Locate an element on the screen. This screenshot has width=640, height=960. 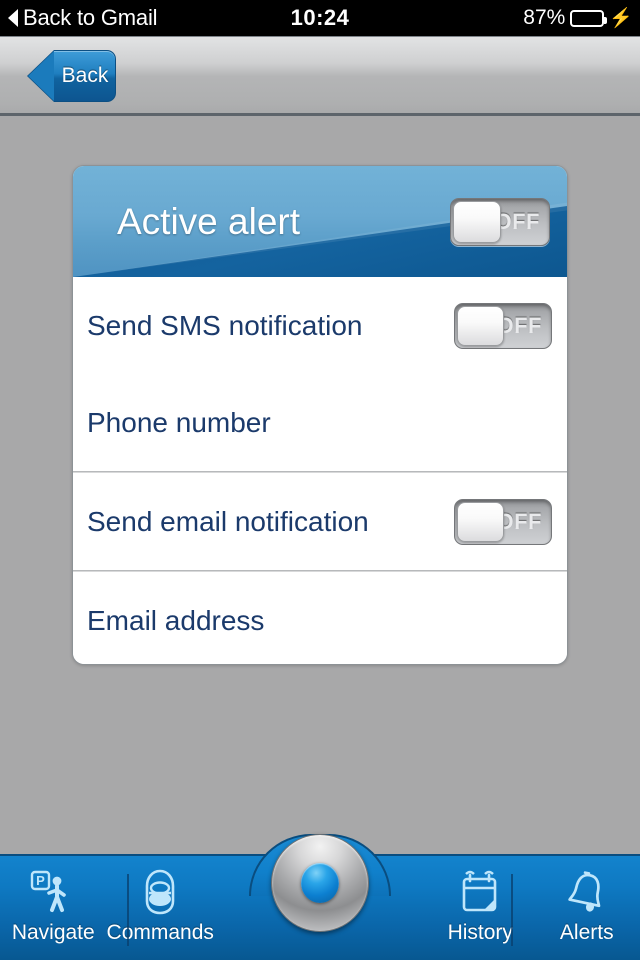
row-send-sms-notification: Send SMS notification OFF is located at coordinates (320, 325).